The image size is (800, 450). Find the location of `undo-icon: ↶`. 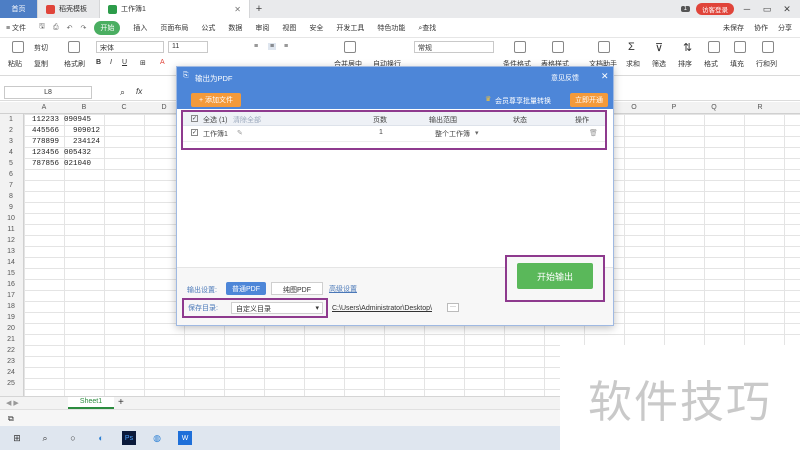

undo-icon: ↶ is located at coordinates (70, 28).